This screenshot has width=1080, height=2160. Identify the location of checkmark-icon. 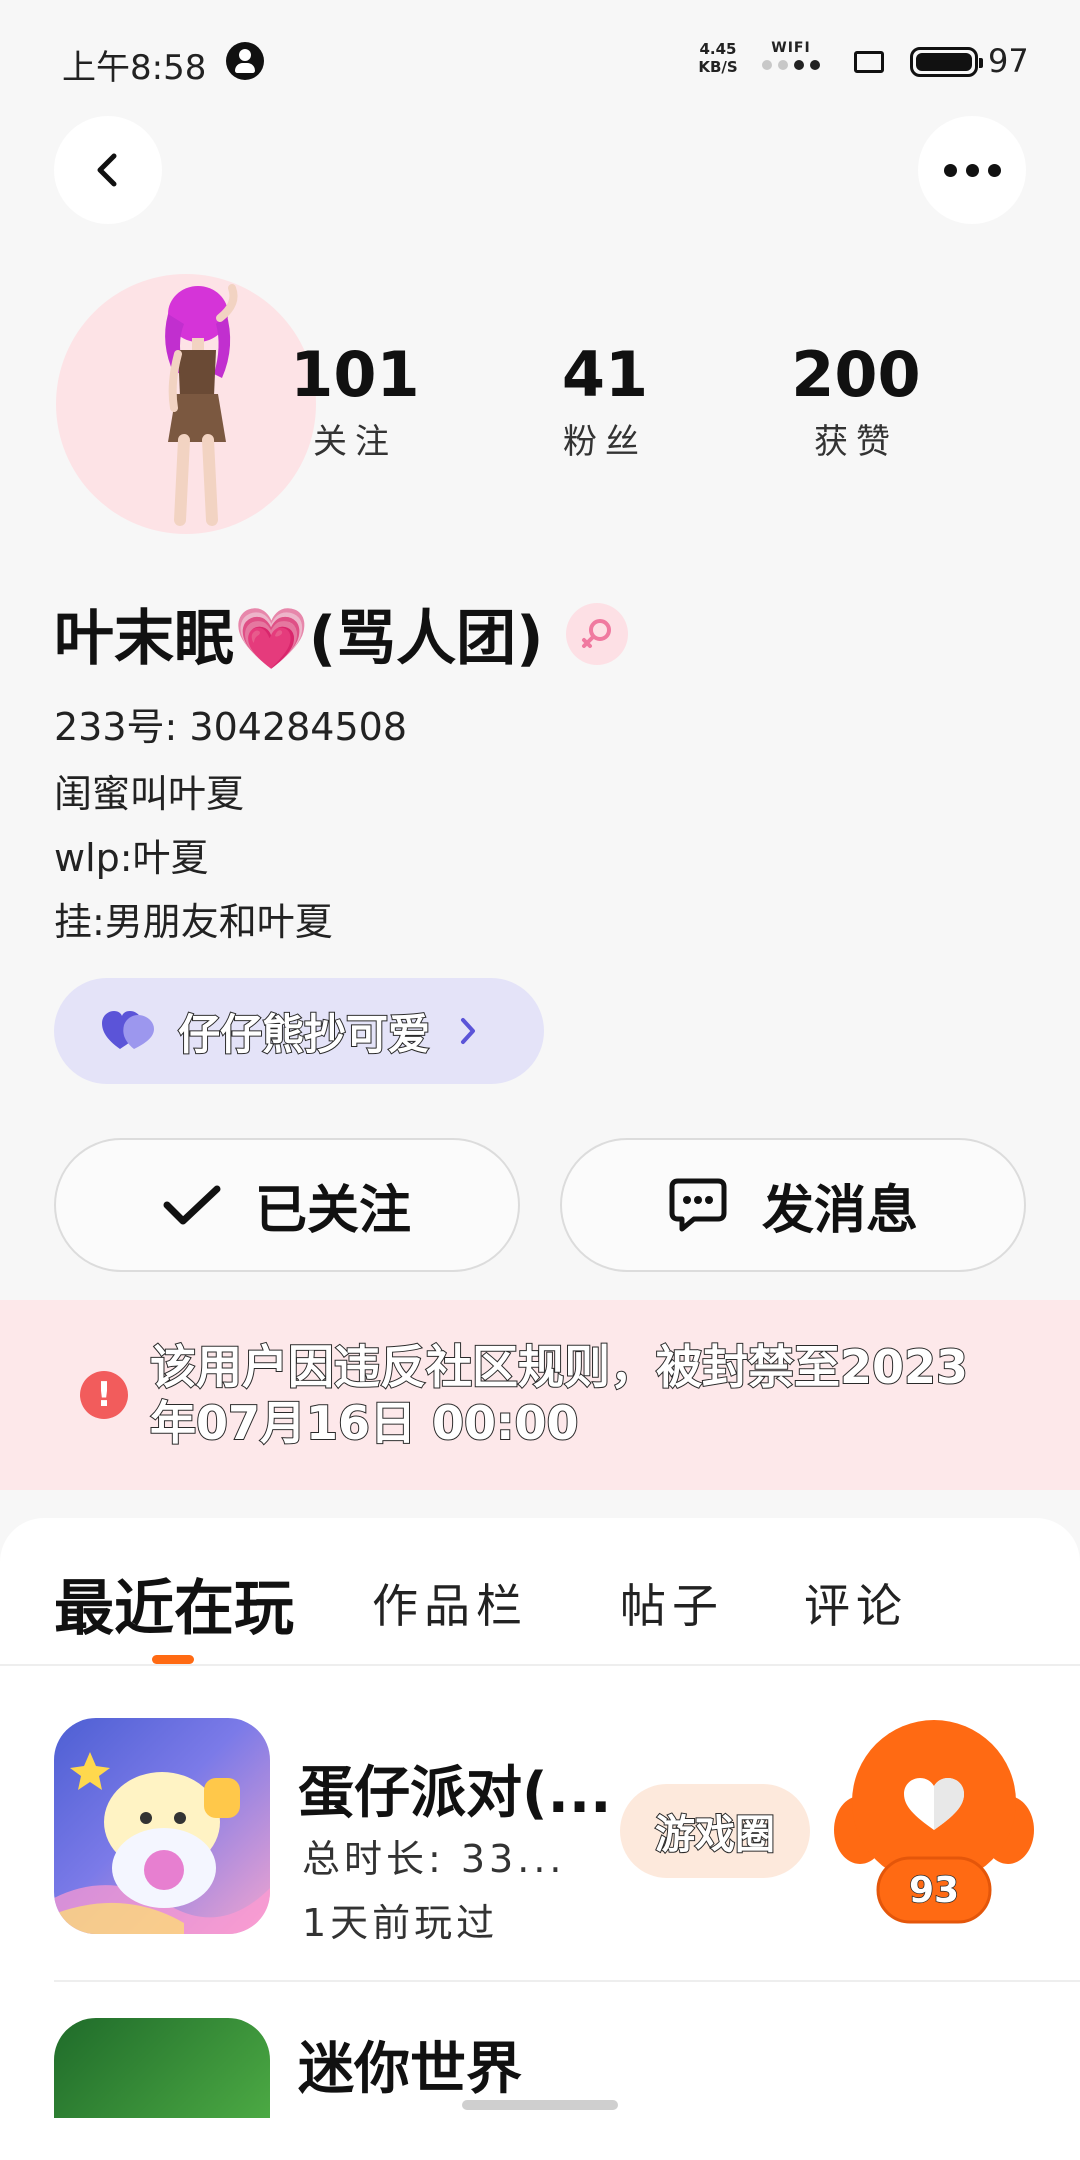
(192, 1205).